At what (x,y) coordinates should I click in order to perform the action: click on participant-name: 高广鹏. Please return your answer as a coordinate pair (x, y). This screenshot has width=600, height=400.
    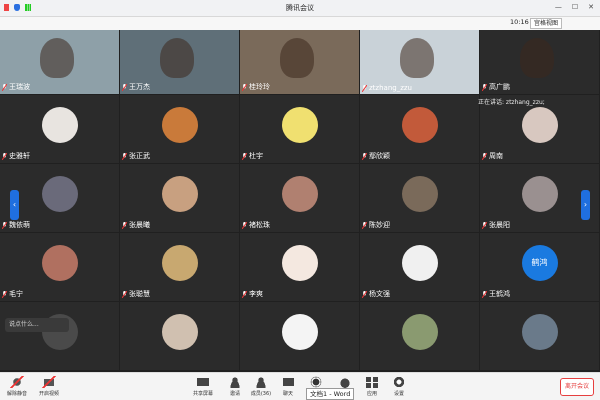
    Looking at the image, I should click on (496, 87).